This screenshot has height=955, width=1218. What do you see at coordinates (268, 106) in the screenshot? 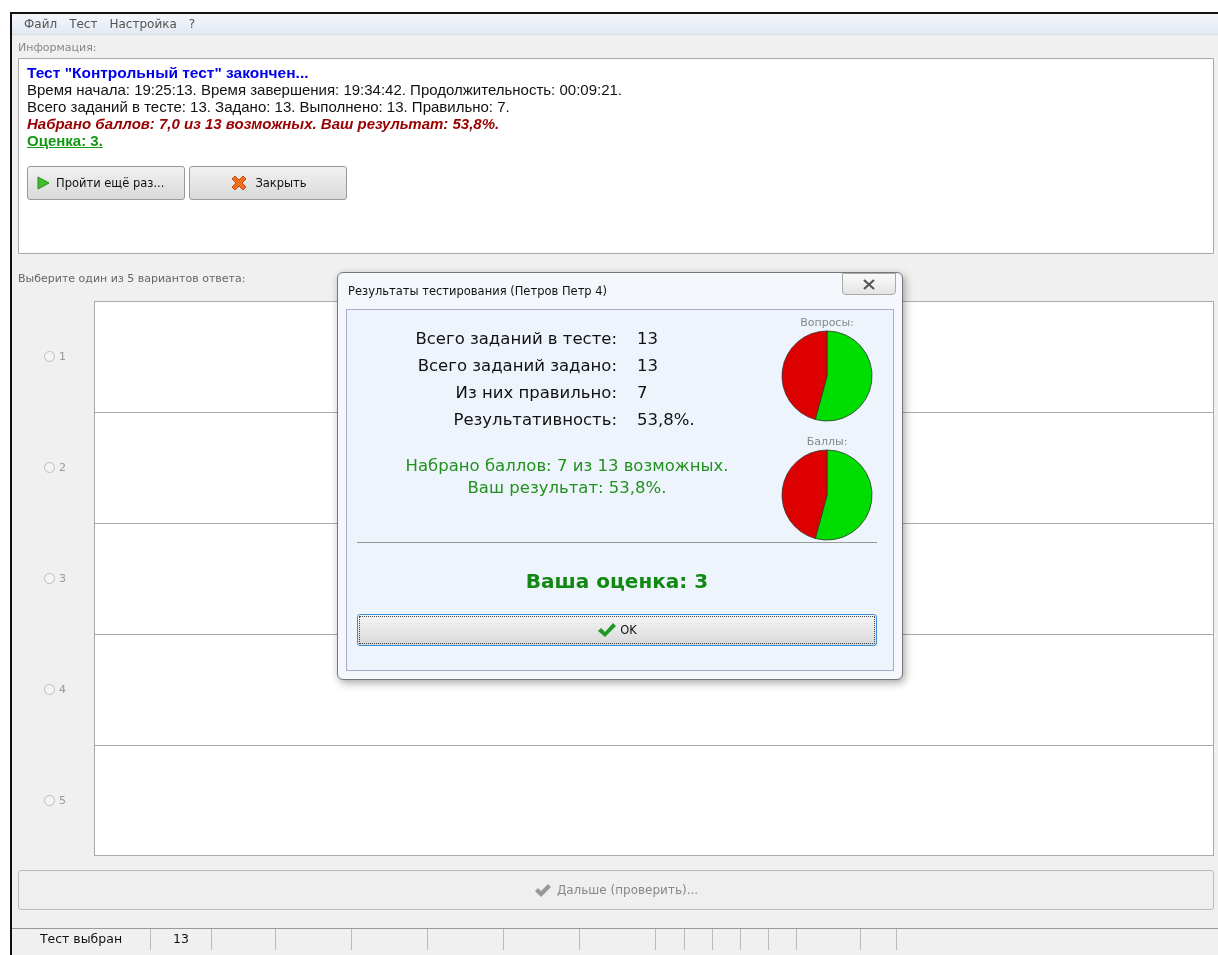
I see `info-text: Всего заданий в тесте: 13. Задано: 13. Выполнено: 13. Правильно: 7.` at bounding box center [268, 106].